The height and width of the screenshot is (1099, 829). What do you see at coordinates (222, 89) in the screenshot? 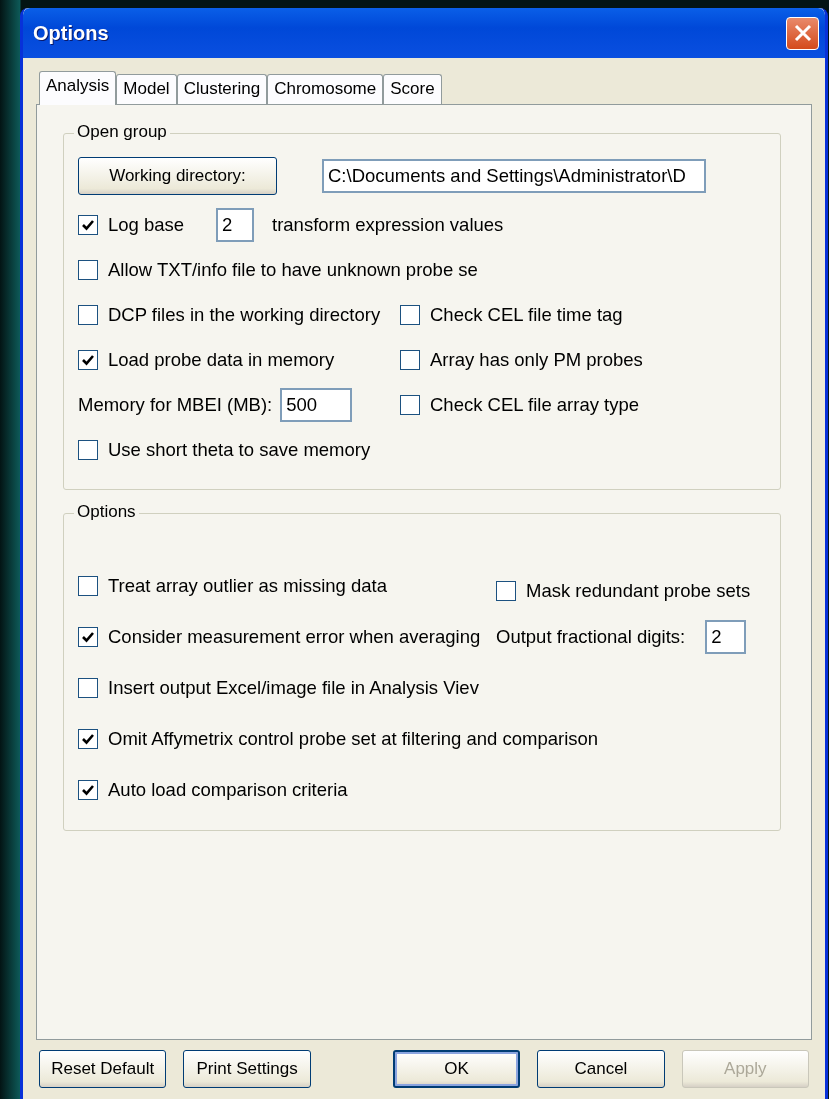
I see `tab: Clustering` at bounding box center [222, 89].